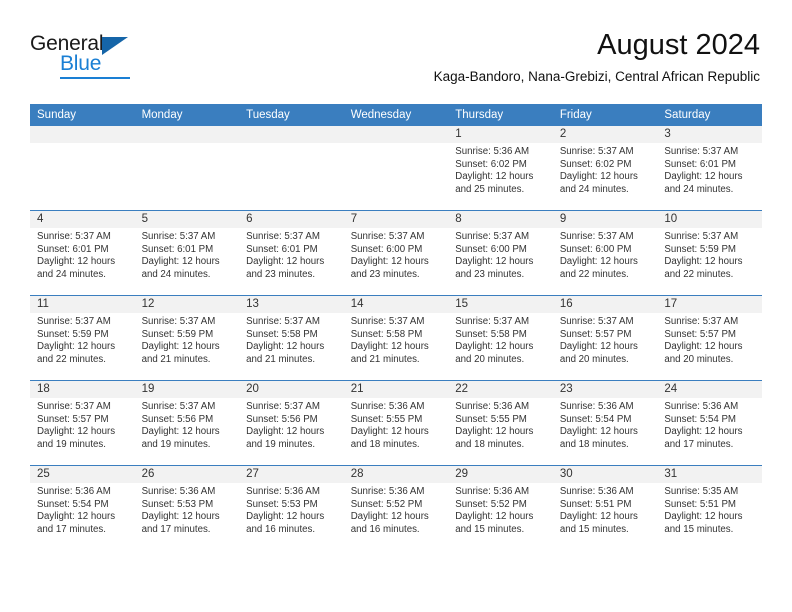 This screenshot has width=792, height=612. What do you see at coordinates (500, 304) in the screenshot?
I see `day-number: 15` at bounding box center [500, 304].